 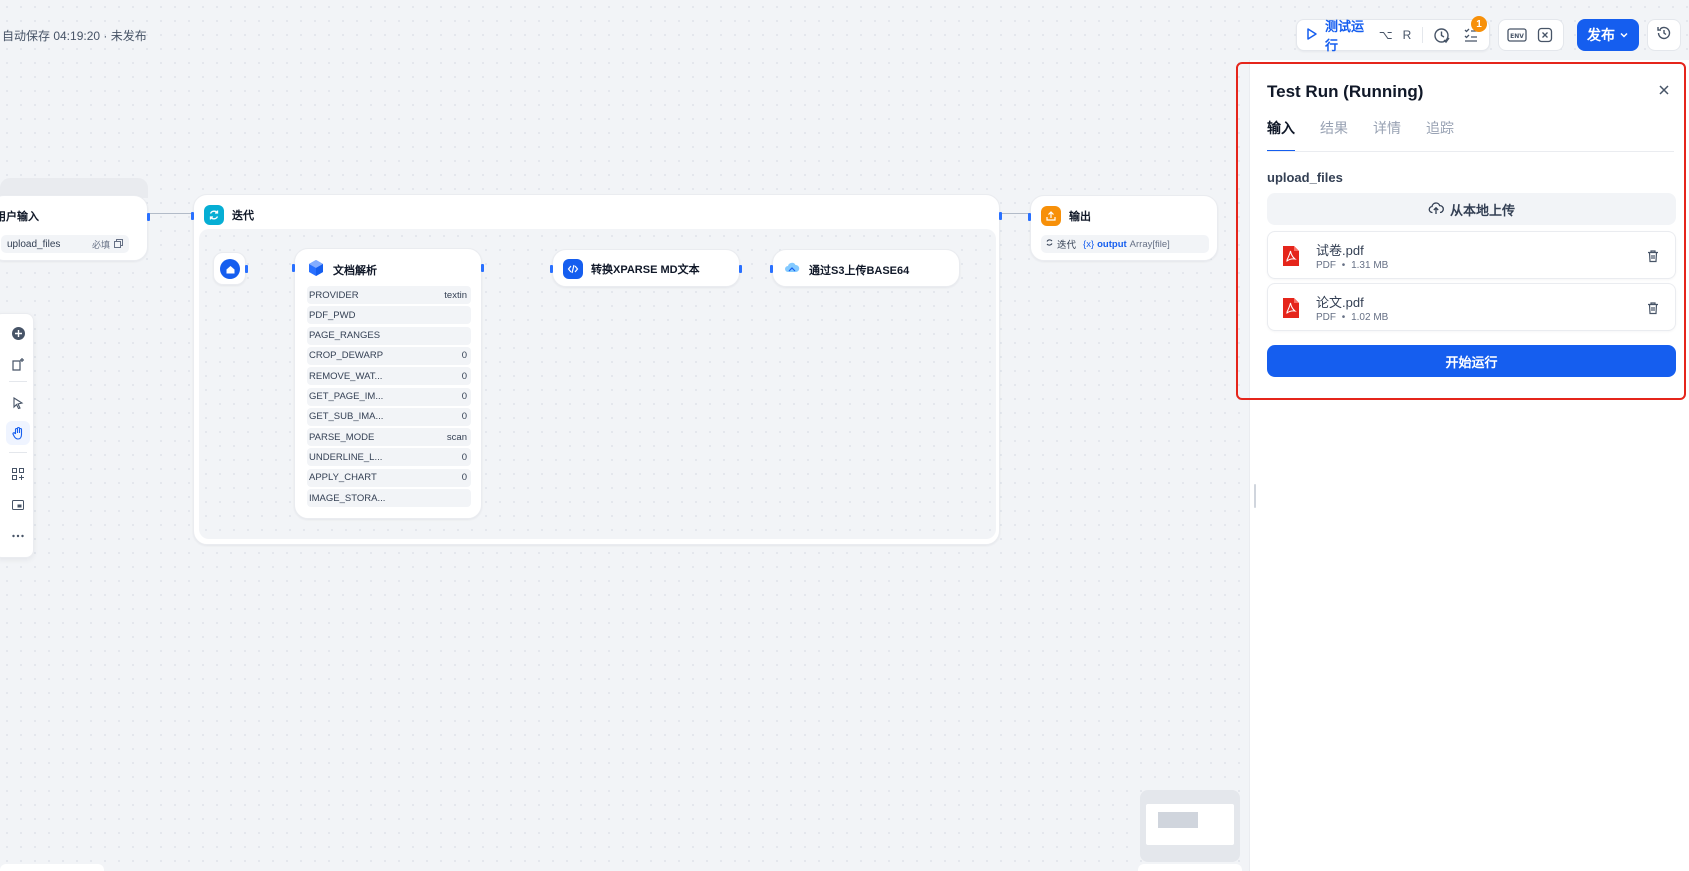 What do you see at coordinates (389, 457) in the screenshot?
I see `param-row: UNDERLINE_L... 0` at bounding box center [389, 457].